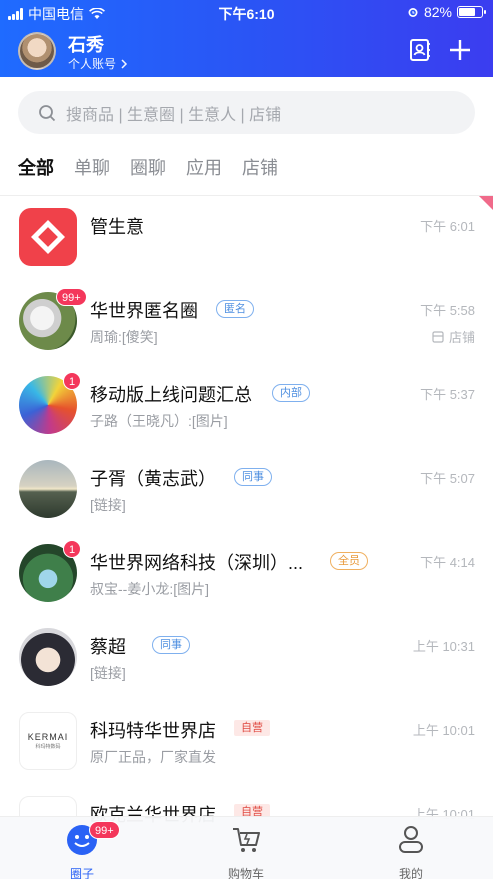 The image size is (493, 879). What do you see at coordinates (86, 44) in the screenshot?
I see `user-name: 石秀` at bounding box center [86, 44].